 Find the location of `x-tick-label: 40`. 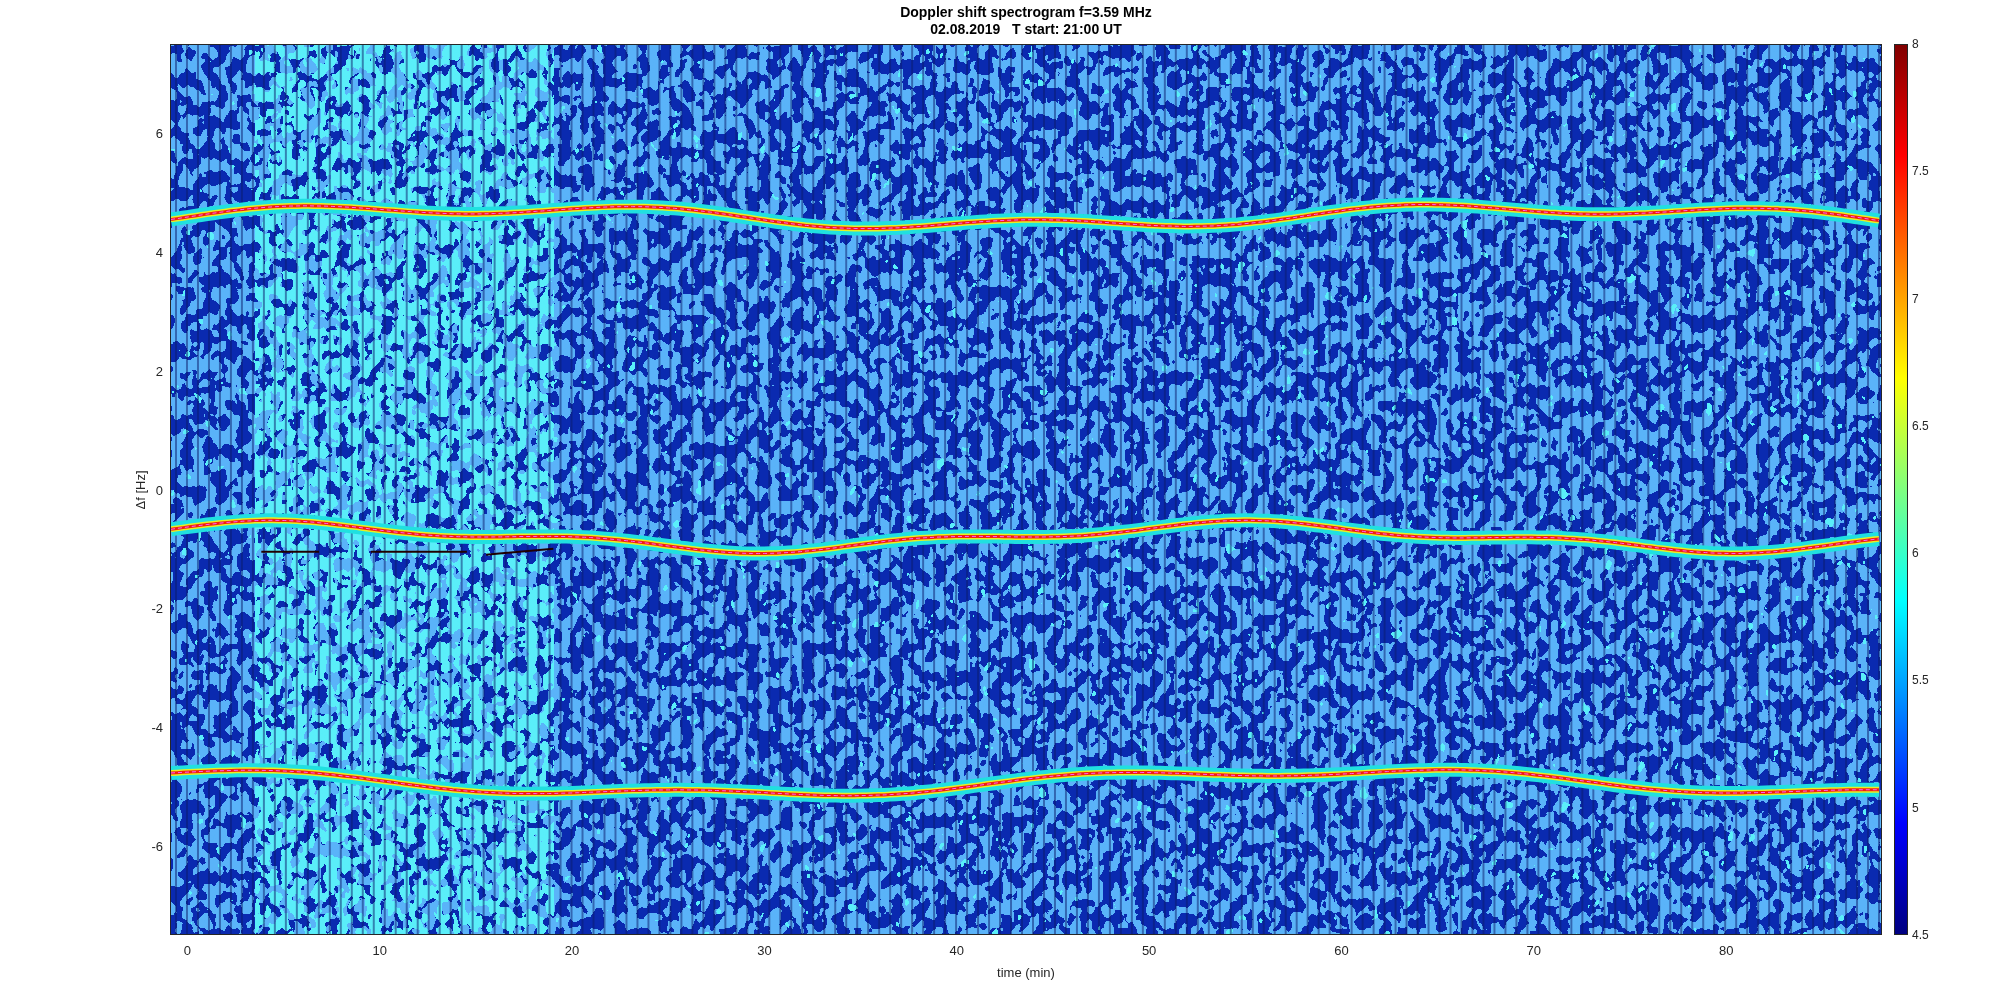

x-tick-label: 40 is located at coordinates (956, 950).